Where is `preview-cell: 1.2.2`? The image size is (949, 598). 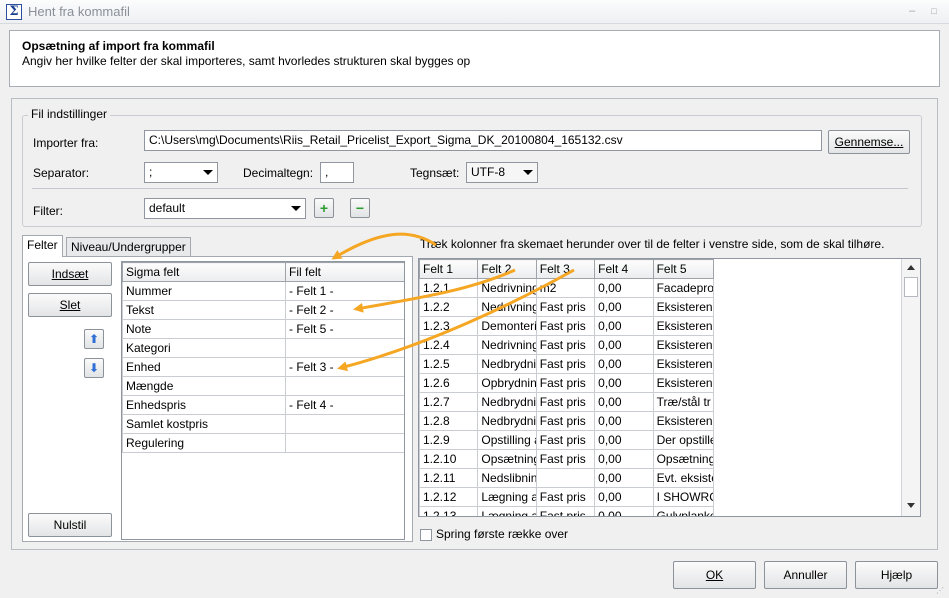 preview-cell: 1.2.2 is located at coordinates (449, 307).